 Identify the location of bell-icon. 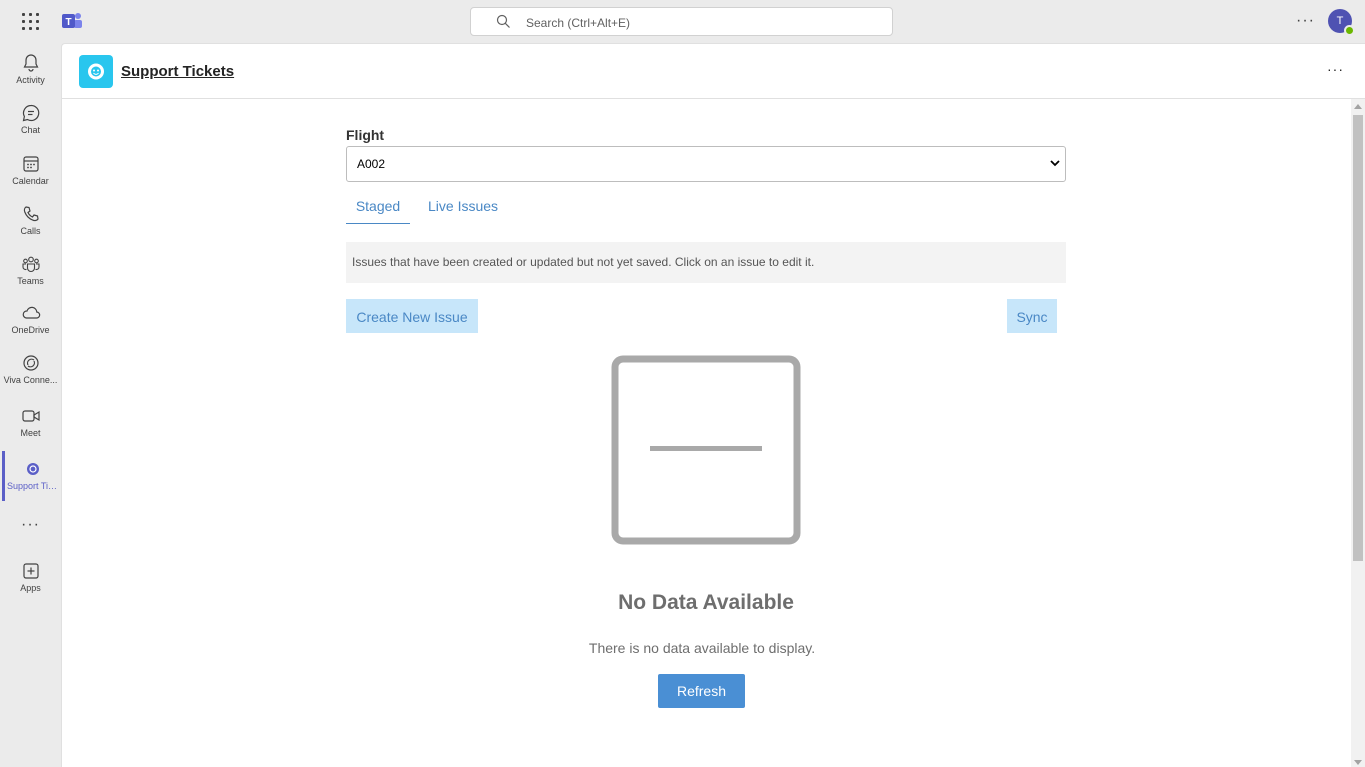
(30, 63).